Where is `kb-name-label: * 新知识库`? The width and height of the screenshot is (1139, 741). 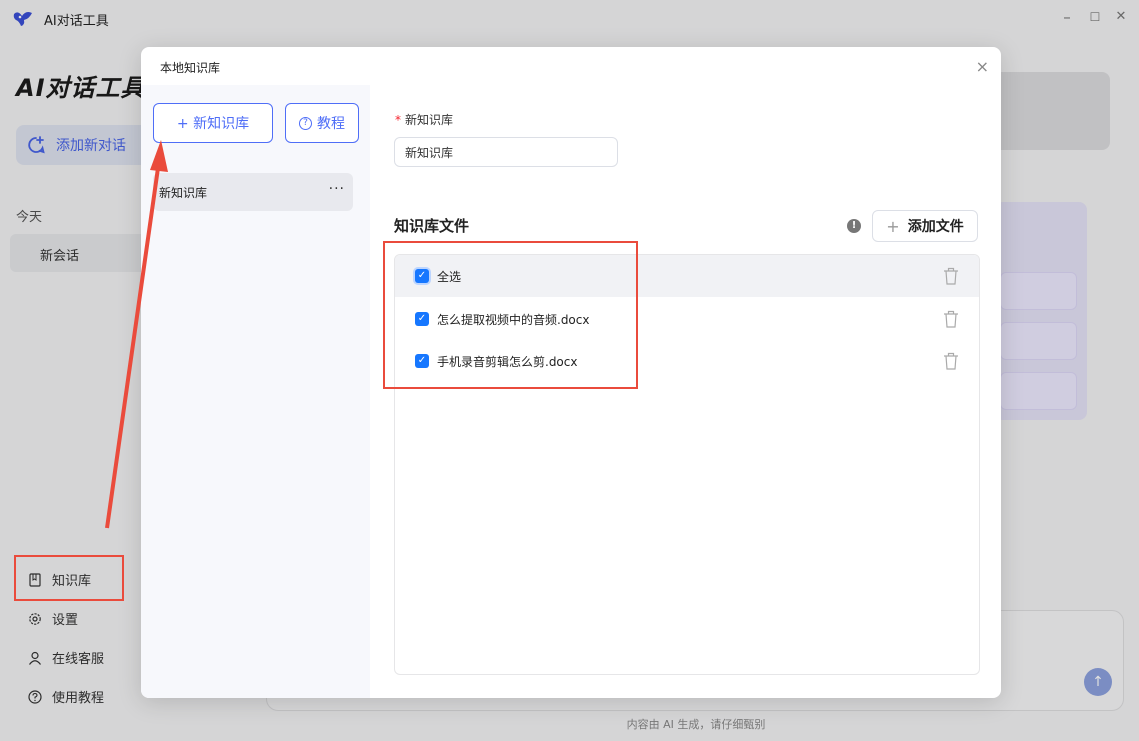
kb-name-label: * 新知识库 is located at coordinates (424, 119).